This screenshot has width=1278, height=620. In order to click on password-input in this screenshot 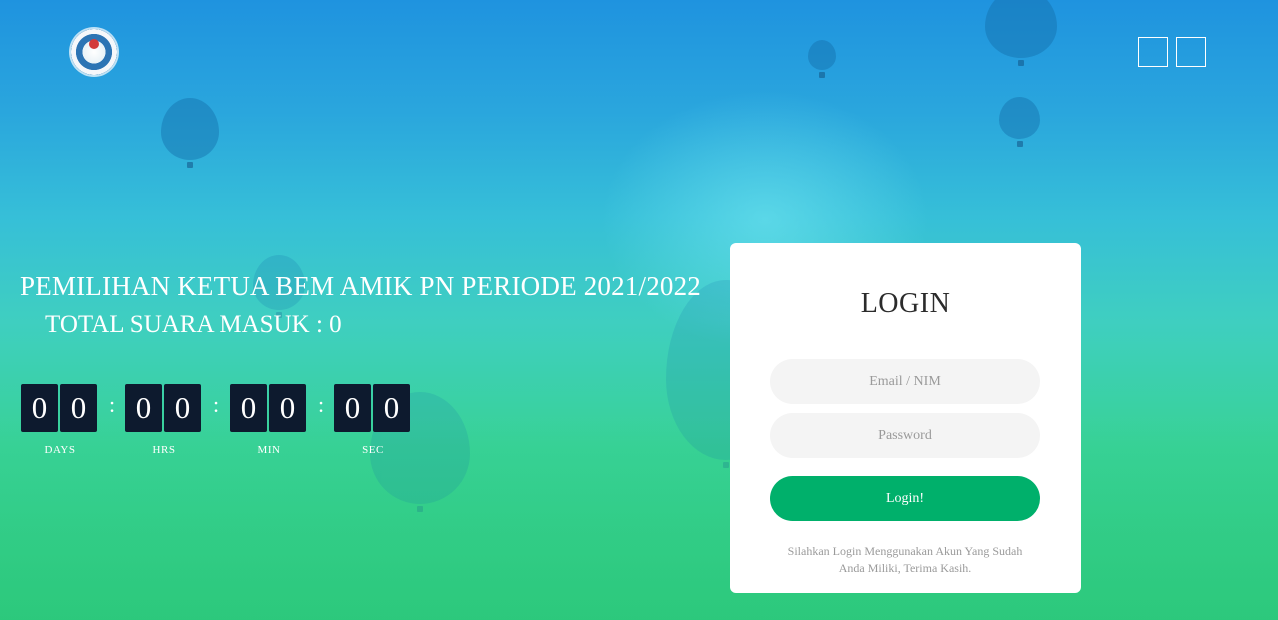, I will do `click(905, 435)`.